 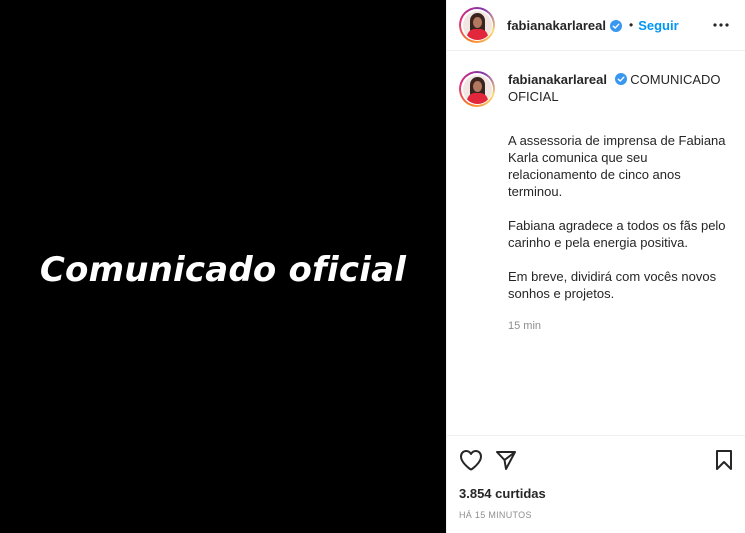 I want to click on post-date: HÁ 15 MINUTOS, so click(x=495, y=515).